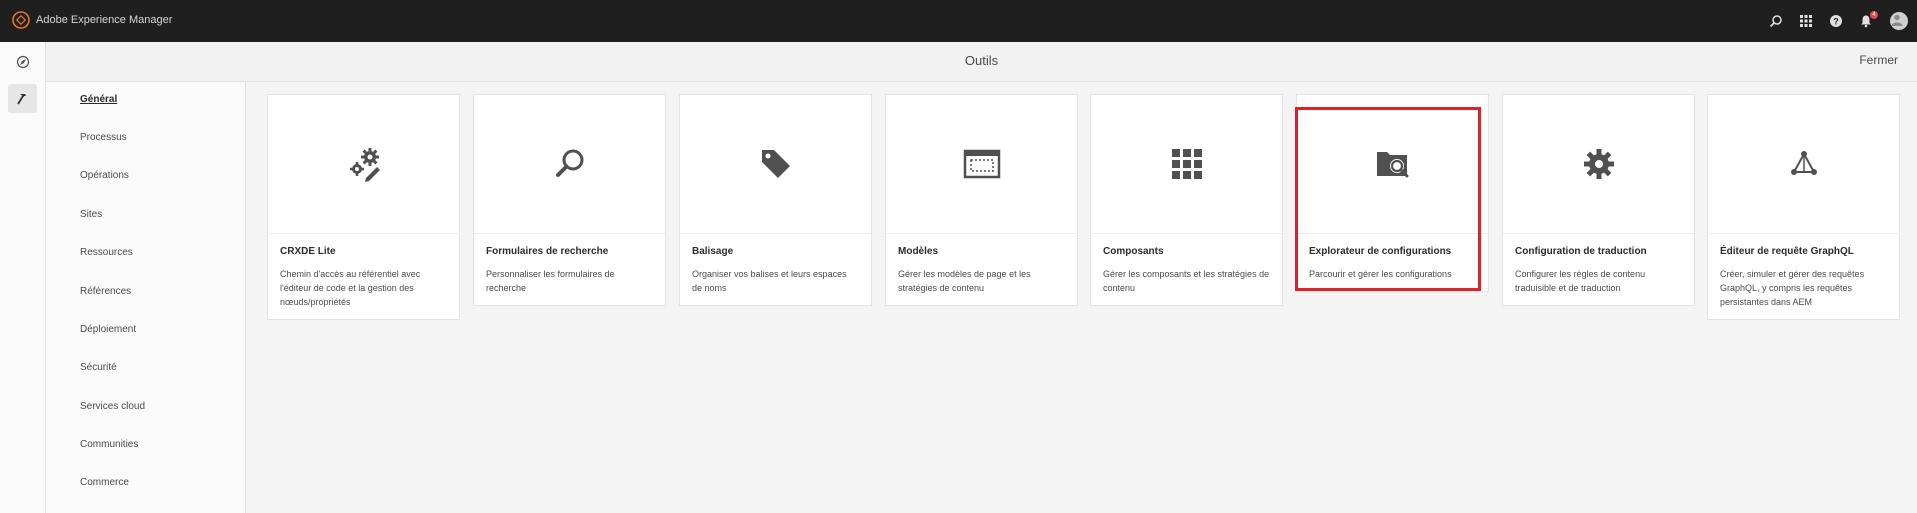  What do you see at coordinates (364, 165) in the screenshot?
I see `gears-edit-icon` at bounding box center [364, 165].